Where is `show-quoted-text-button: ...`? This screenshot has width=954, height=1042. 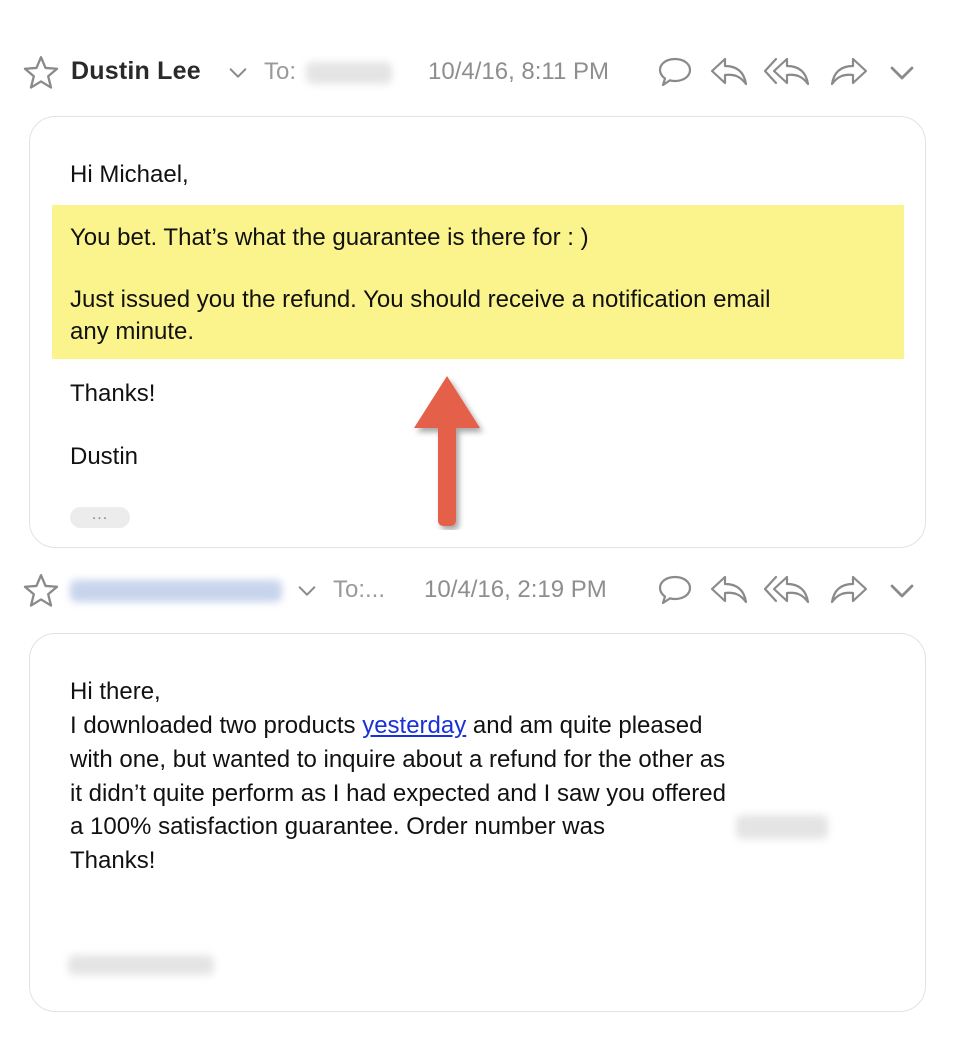 show-quoted-text-button: ... is located at coordinates (100, 517).